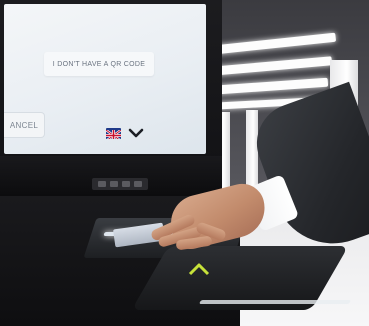  I want to click on uk-flag-icon, so click(113, 133).